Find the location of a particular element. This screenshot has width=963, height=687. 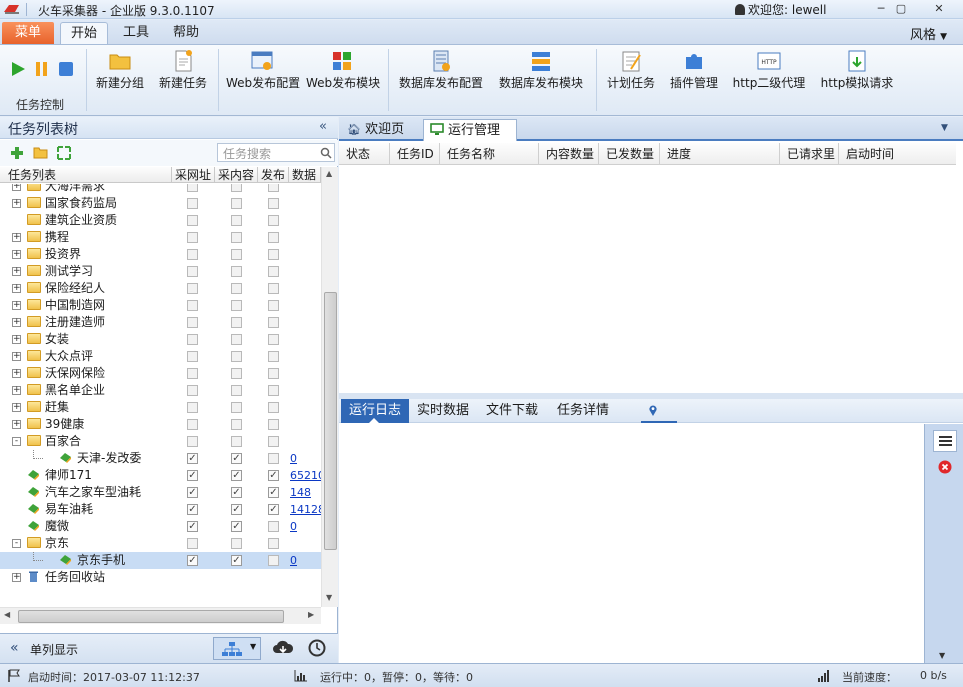

task-tree-group: + 保险经纪人 is located at coordinates (160, 288).